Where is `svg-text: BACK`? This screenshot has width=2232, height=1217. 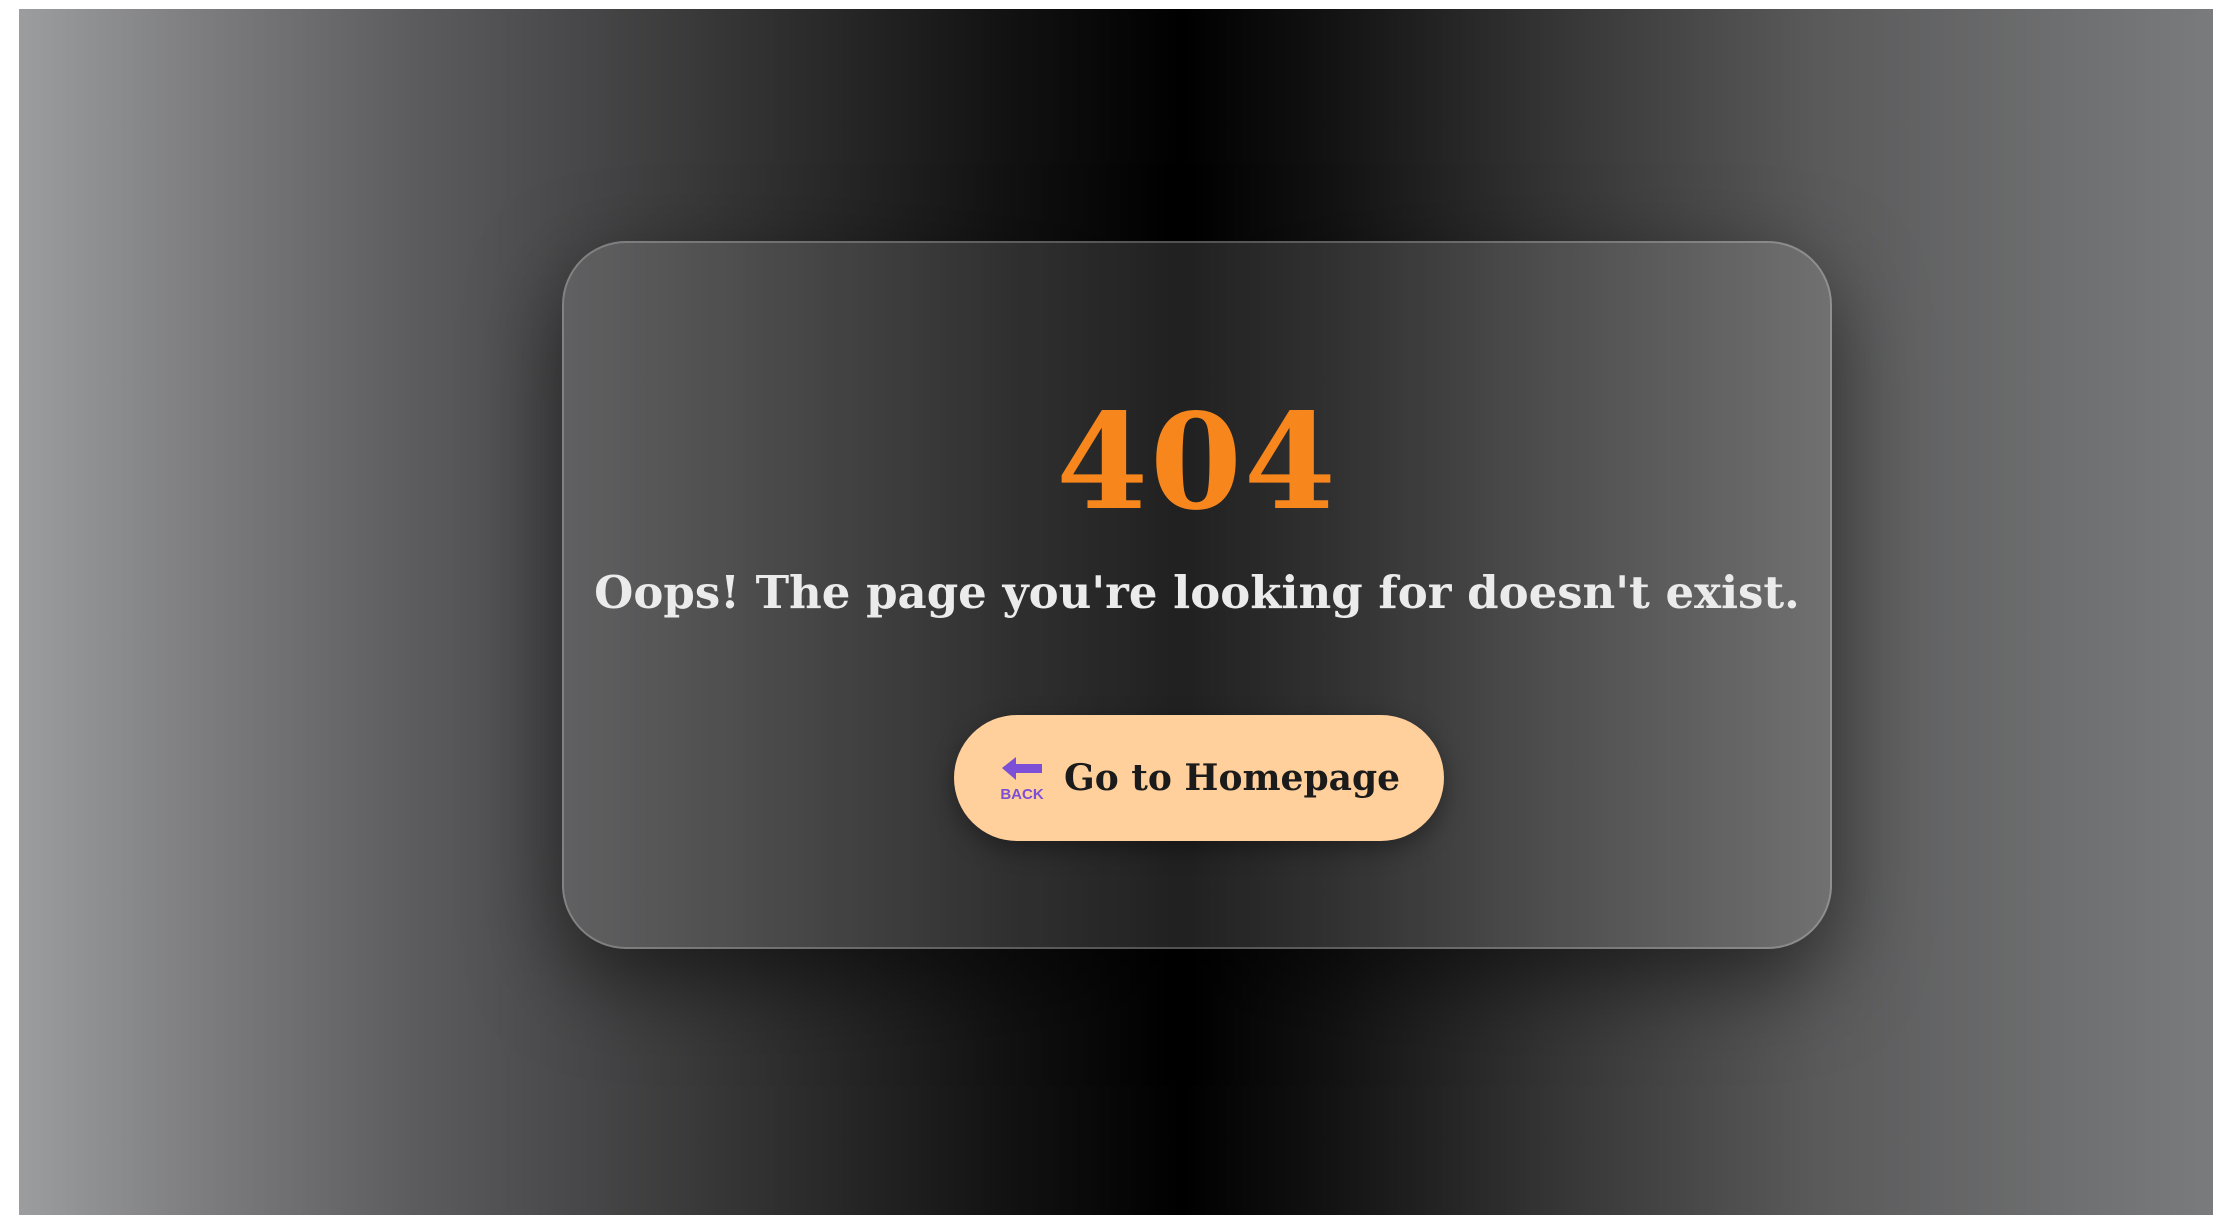 svg-text: BACK is located at coordinates (1021, 794).